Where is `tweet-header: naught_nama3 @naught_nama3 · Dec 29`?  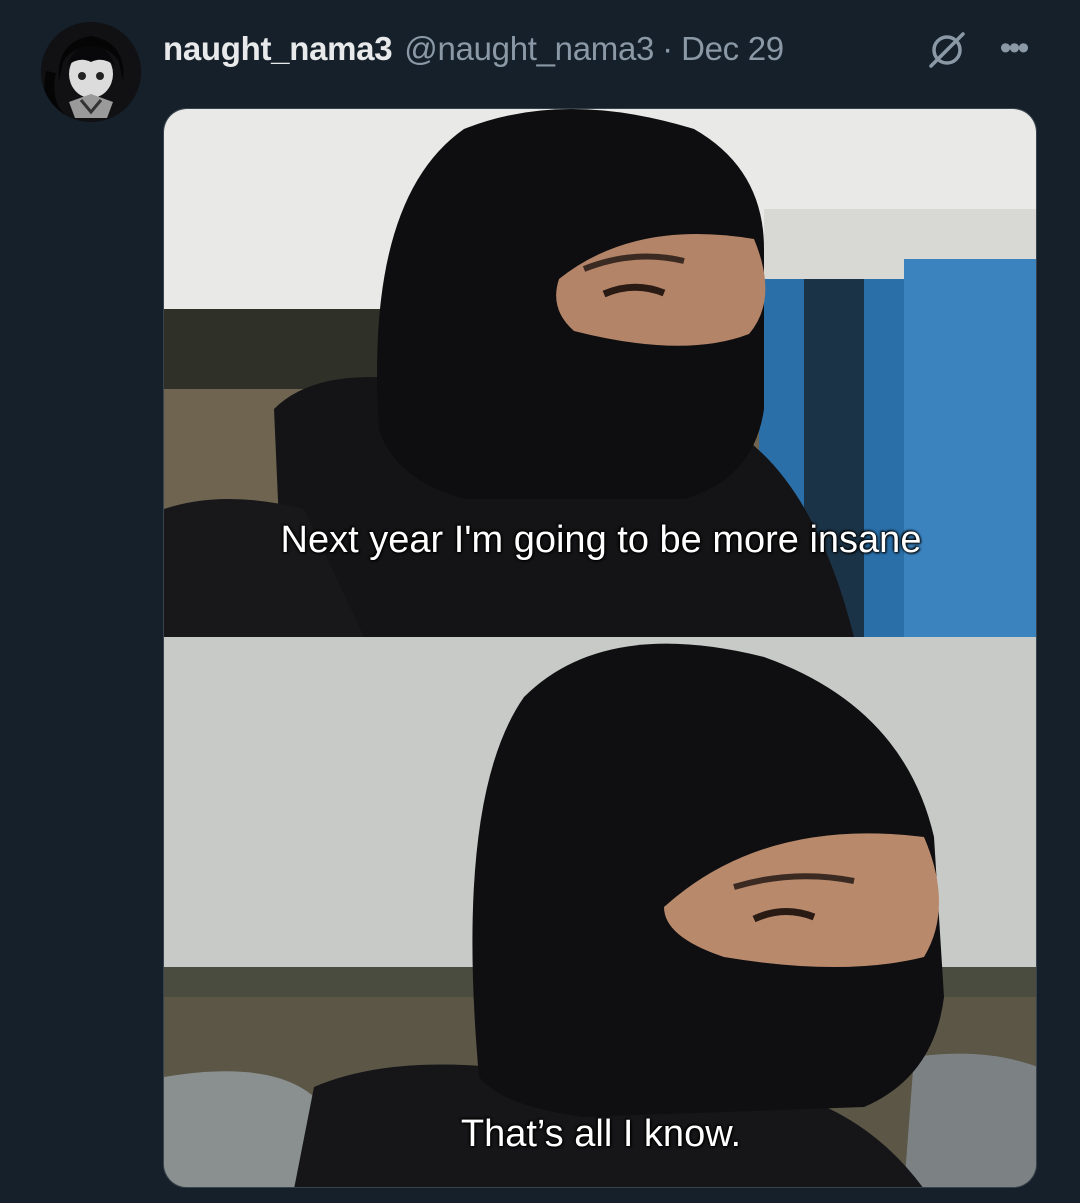 tweet-header: naught_nama3 @naught_nama3 · Dec 29 is located at coordinates (606, 49).